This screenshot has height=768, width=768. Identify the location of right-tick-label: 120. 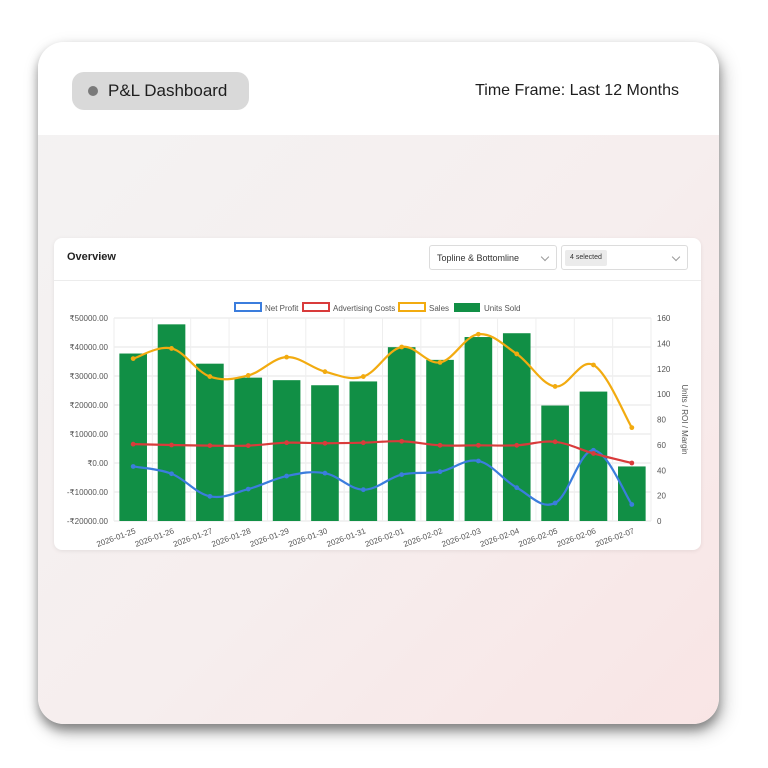
(664, 369).